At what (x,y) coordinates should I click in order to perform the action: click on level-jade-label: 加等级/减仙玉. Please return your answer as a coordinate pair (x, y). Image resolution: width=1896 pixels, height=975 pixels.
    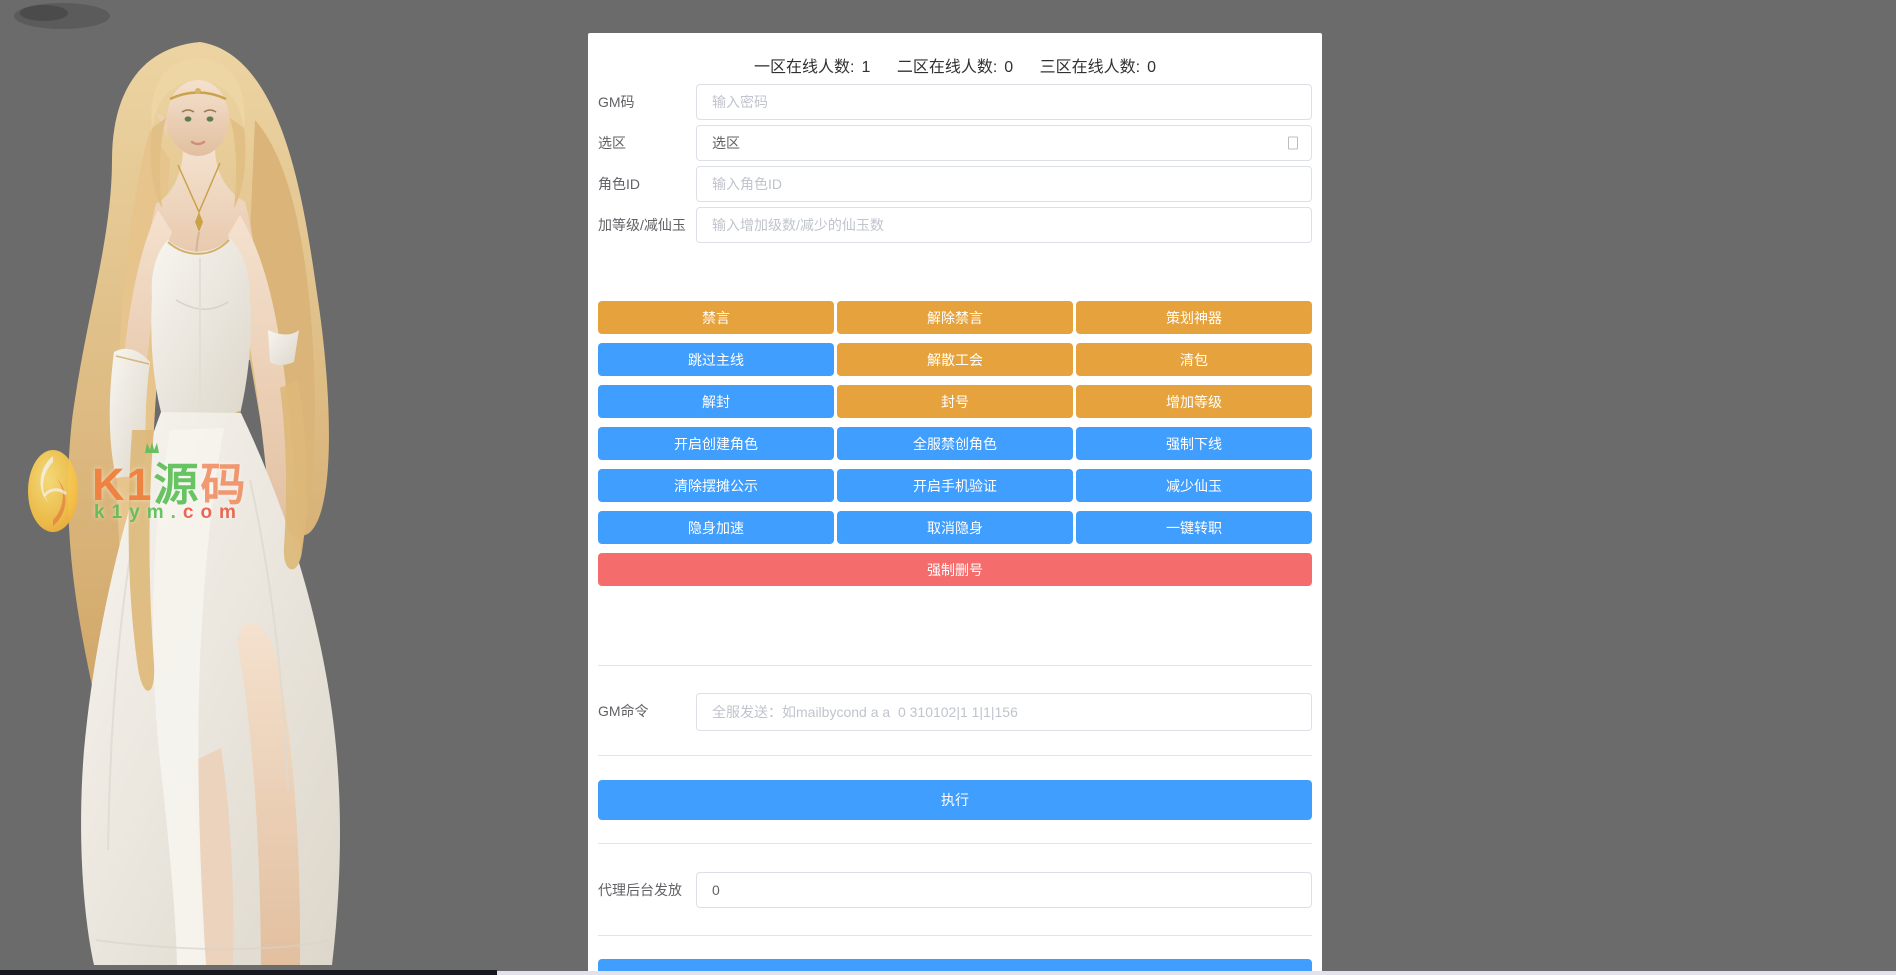
    Looking at the image, I should click on (642, 225).